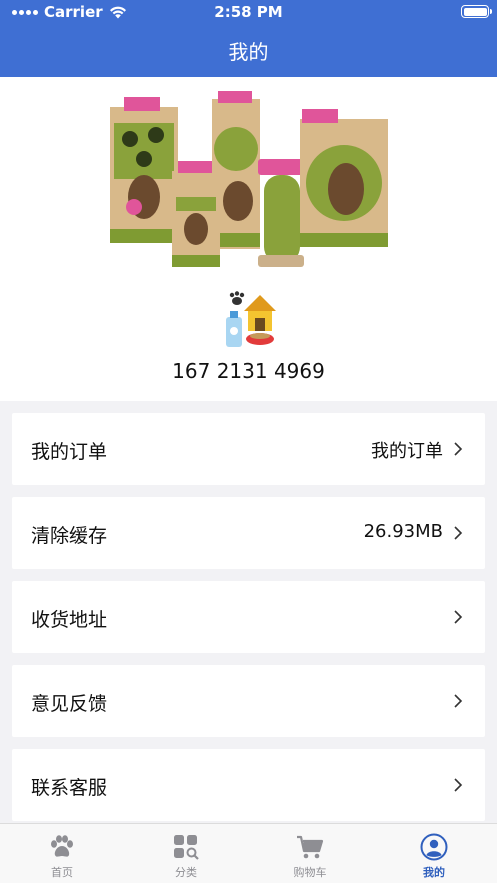 The image size is (497, 883). I want to click on tab-cart: 购物车, so click(310, 853).